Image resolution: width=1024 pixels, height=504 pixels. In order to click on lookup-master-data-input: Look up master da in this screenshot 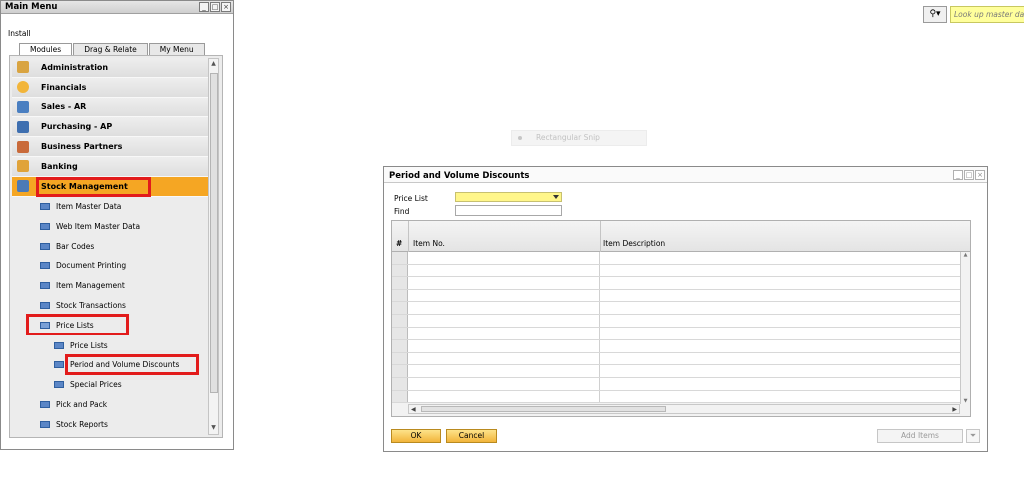, I will do `click(987, 14)`.